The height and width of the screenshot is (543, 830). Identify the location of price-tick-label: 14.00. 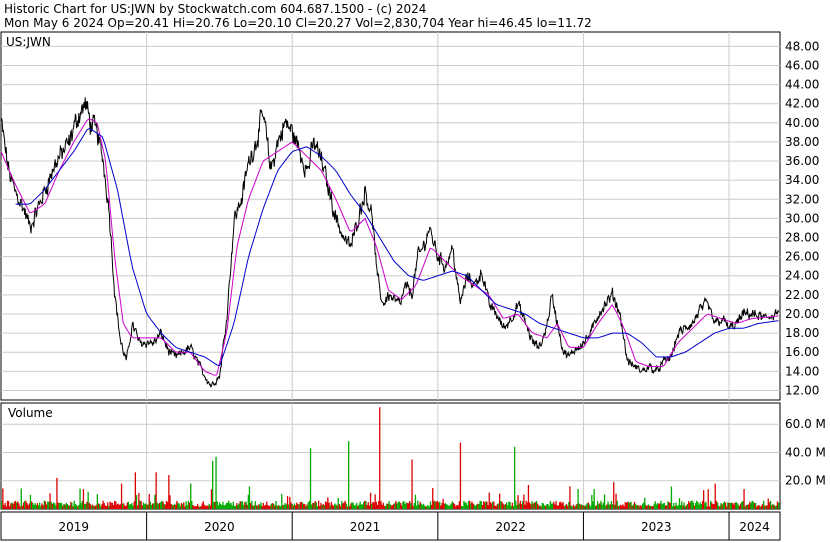
(802, 371).